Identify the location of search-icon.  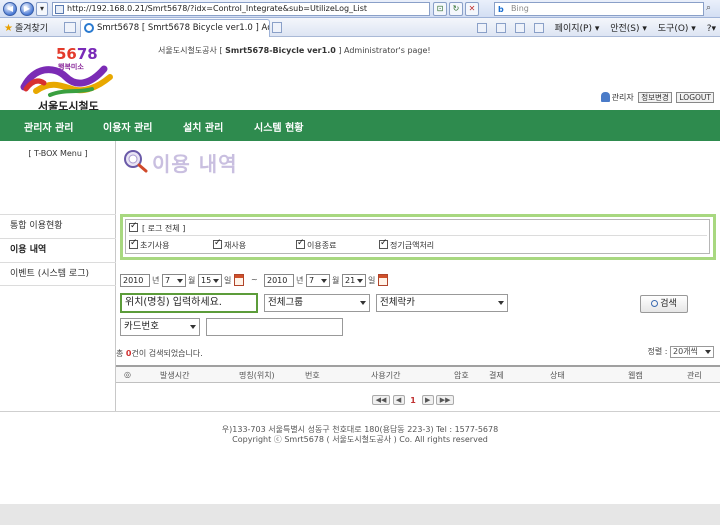
(655, 303).